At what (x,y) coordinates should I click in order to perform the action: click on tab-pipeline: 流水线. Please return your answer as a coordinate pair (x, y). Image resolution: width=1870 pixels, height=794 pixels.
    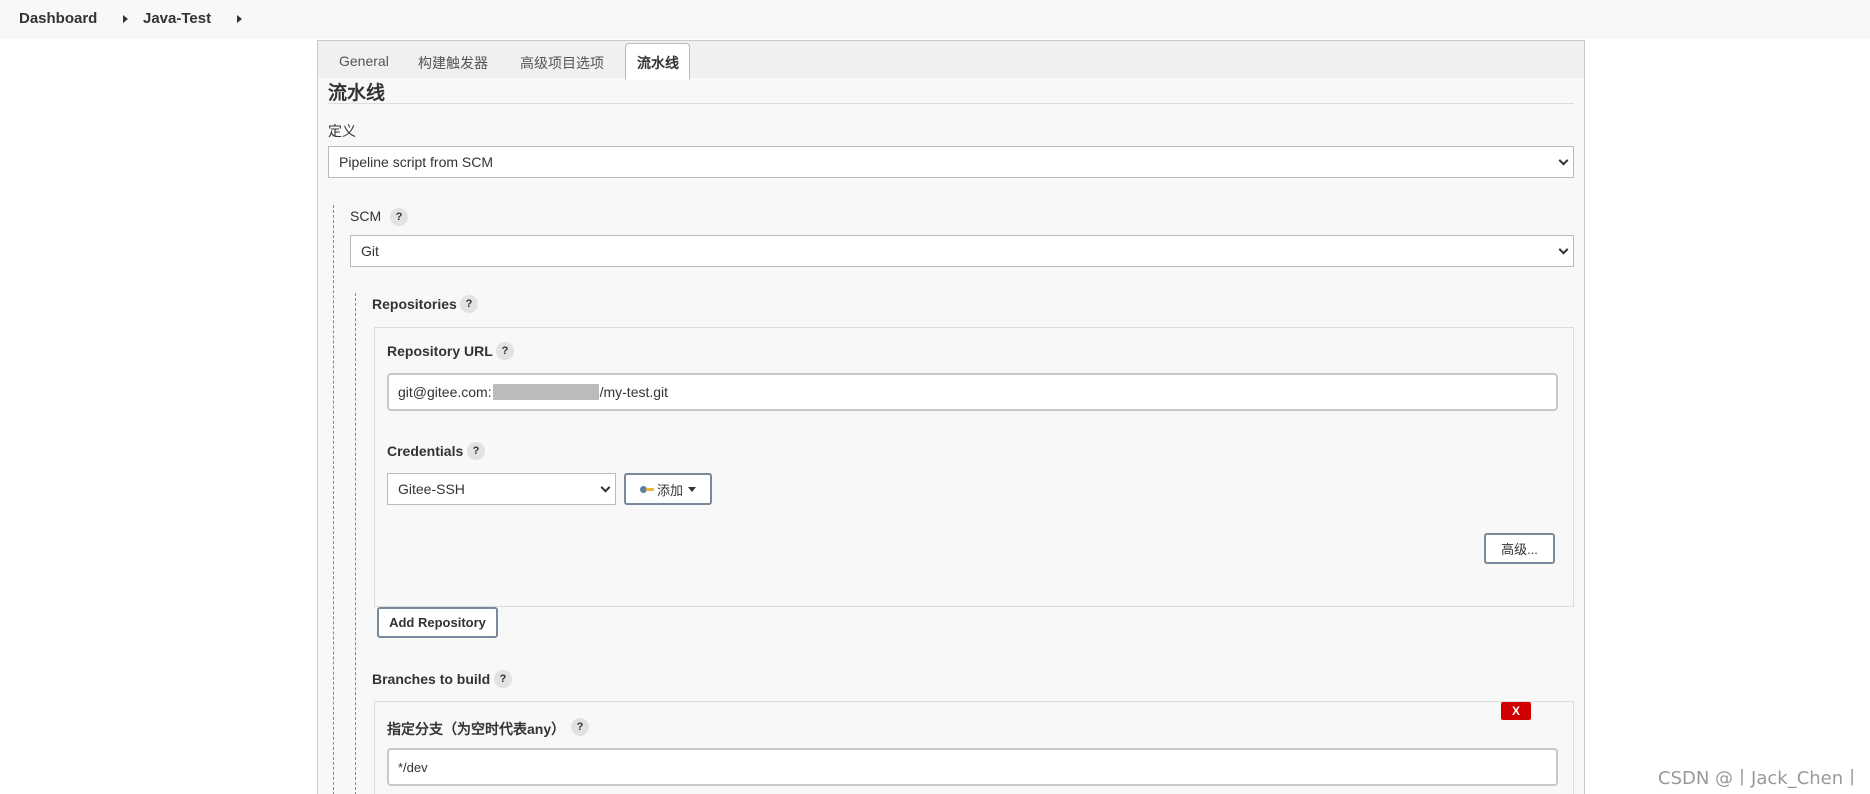
    Looking at the image, I should click on (658, 63).